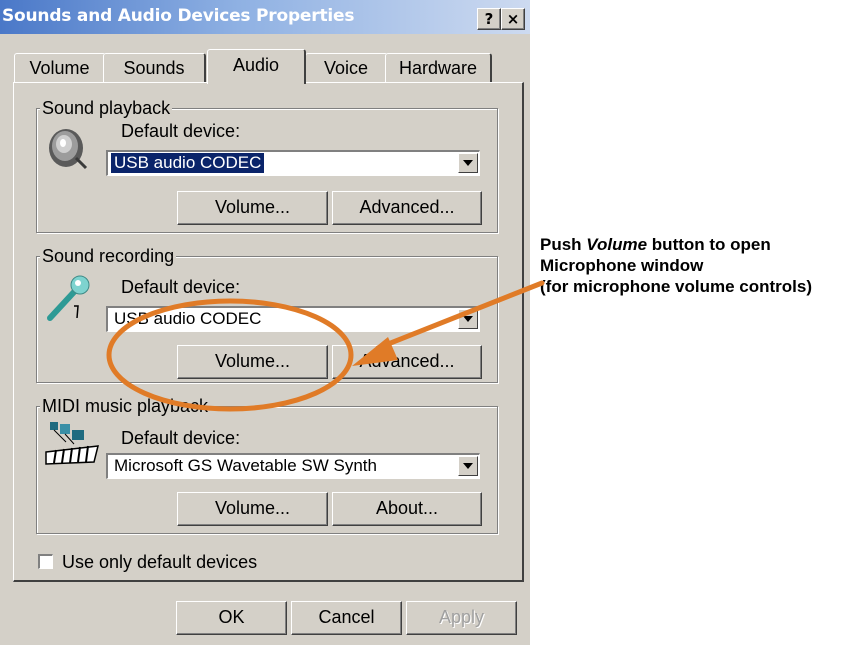 This screenshot has width=865, height=645. I want to click on midi-keyboard-icon, so click(72, 443).